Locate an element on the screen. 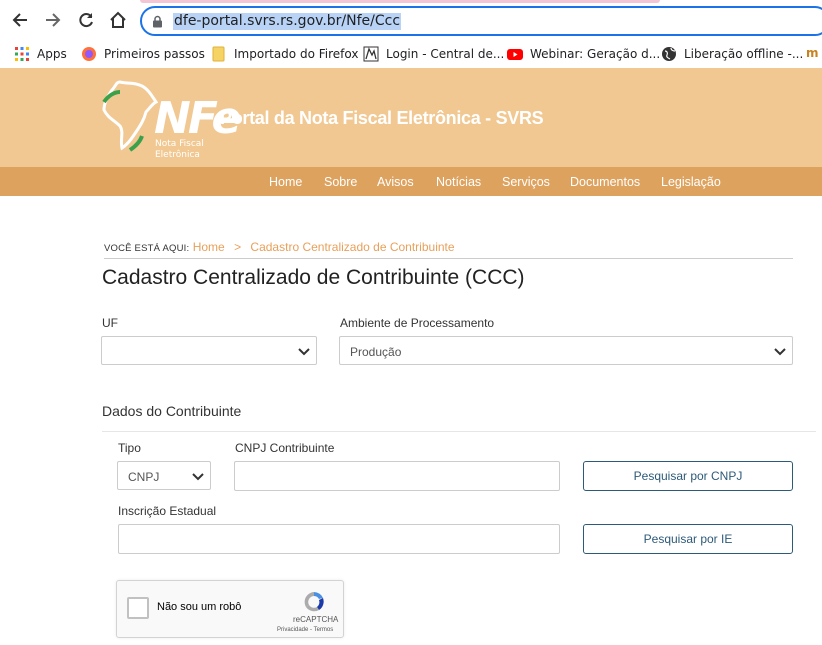 Image resolution: width=822 pixels, height=645 pixels. tipo-select: CNPJ is located at coordinates (164, 475).